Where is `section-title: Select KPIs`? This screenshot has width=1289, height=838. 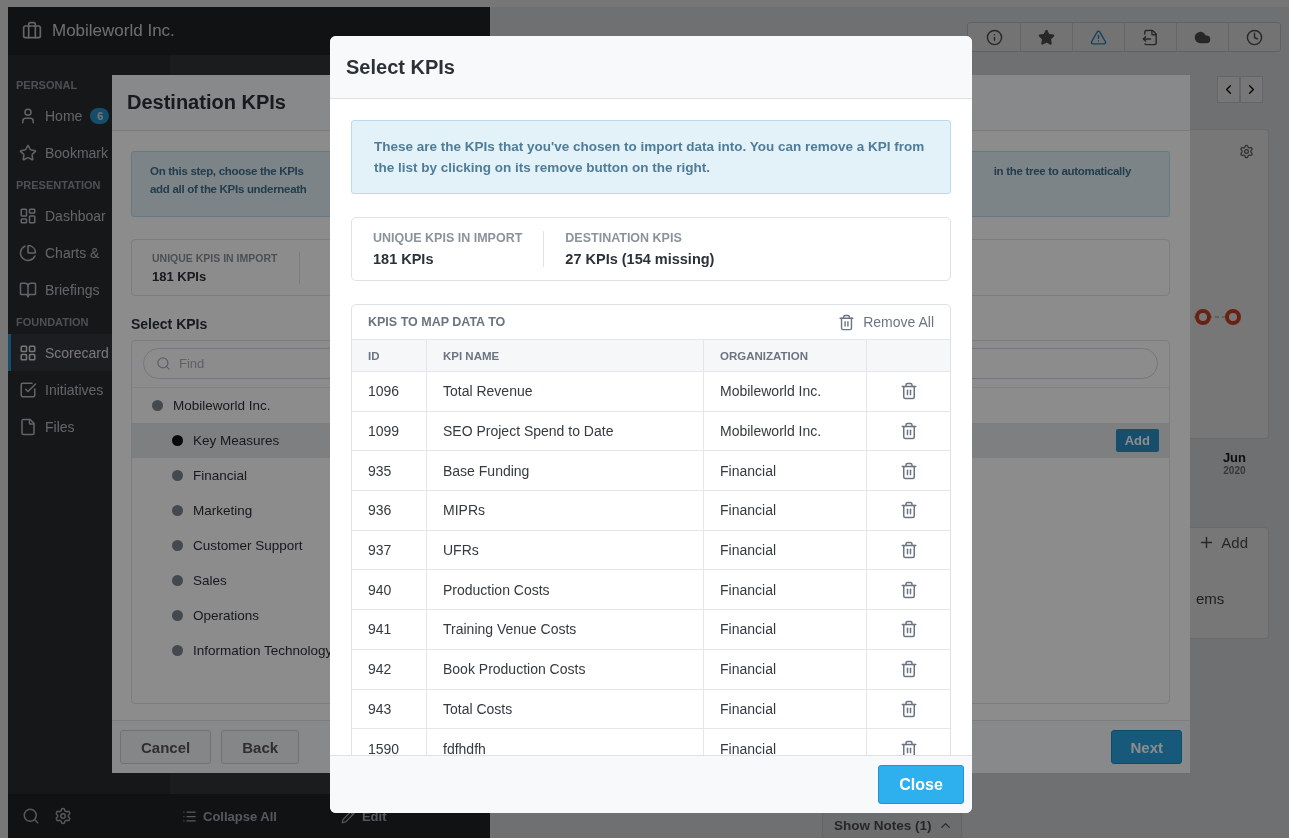 section-title: Select KPIs is located at coordinates (169, 324).